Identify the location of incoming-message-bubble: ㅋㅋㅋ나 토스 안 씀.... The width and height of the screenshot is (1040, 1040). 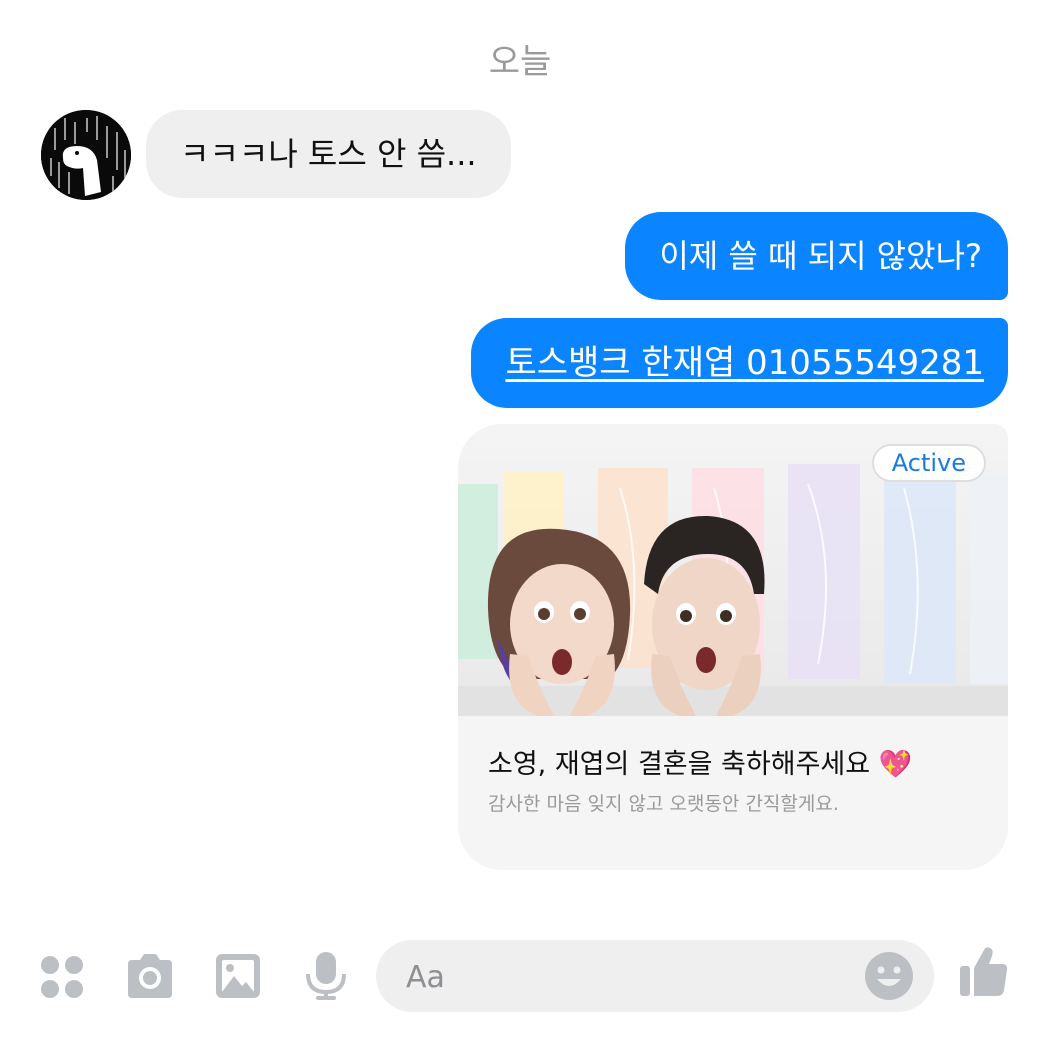
(328, 154).